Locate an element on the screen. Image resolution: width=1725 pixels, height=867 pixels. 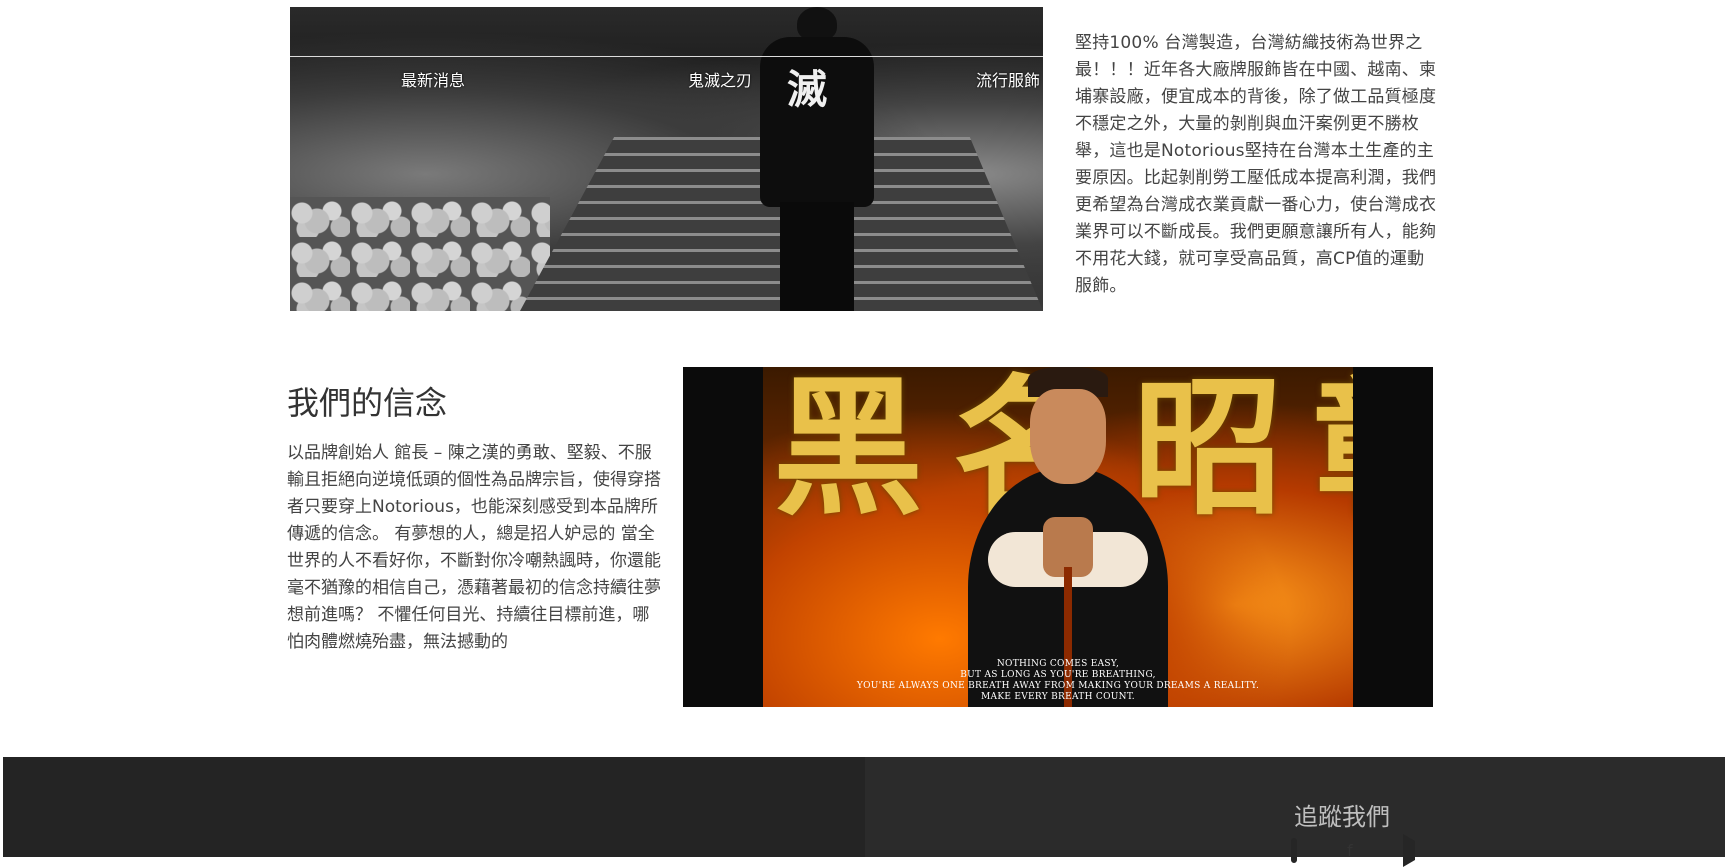
shirt-kanji: 滅 is located at coordinates (807, 89).